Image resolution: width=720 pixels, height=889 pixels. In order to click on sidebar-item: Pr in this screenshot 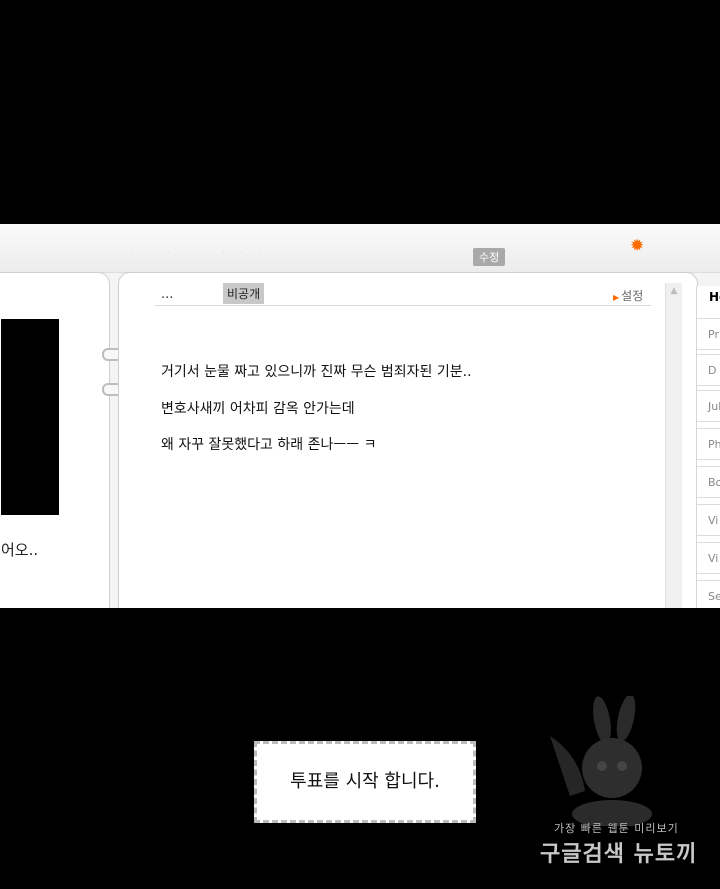, I will do `click(708, 334)`.